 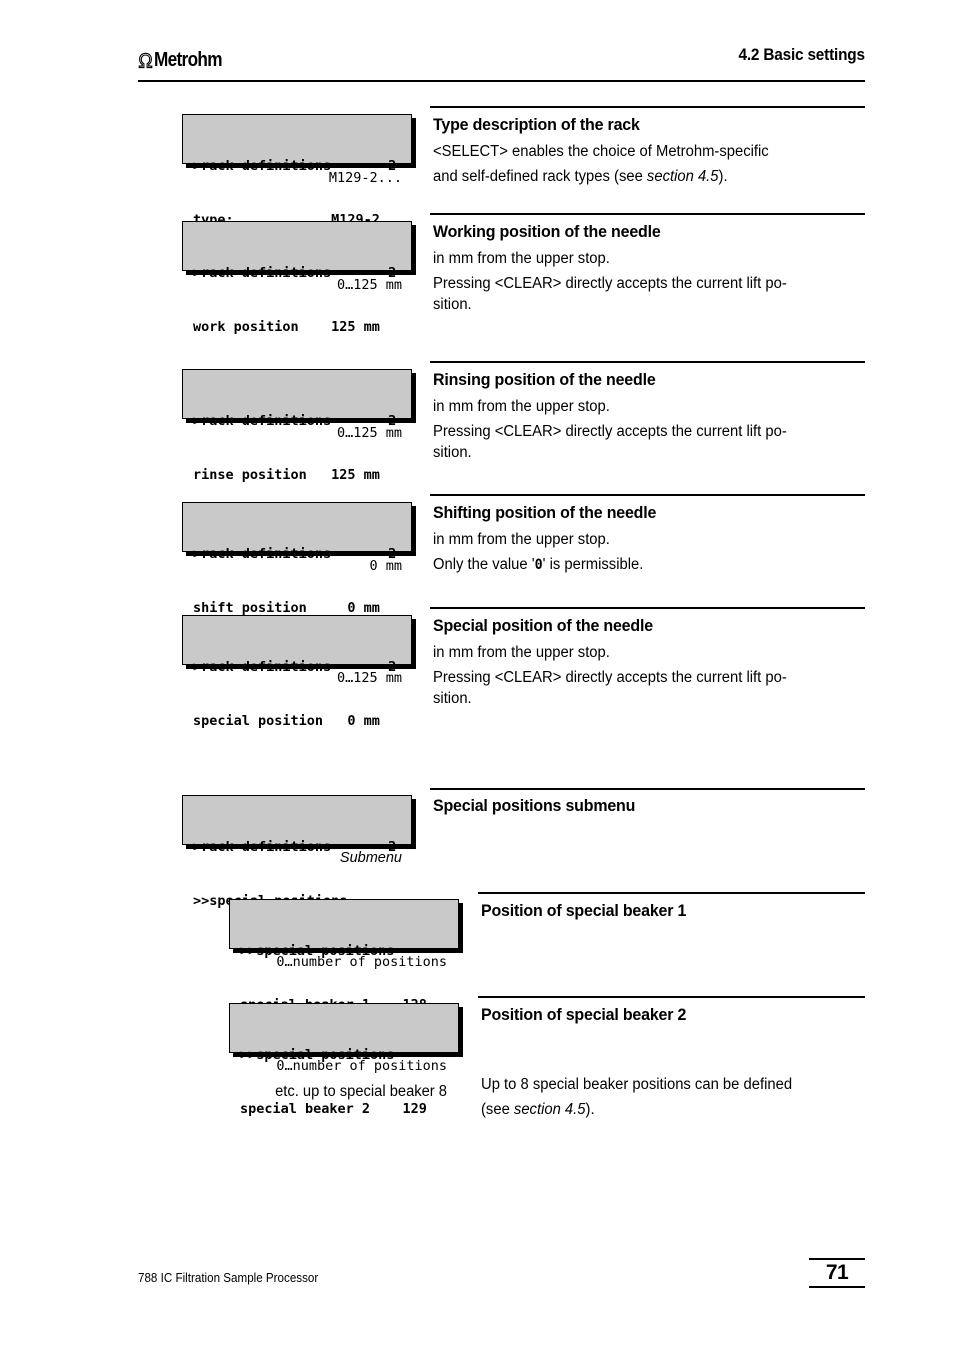 What do you see at coordinates (664, 1109) in the screenshot?
I see `description-paragraph-2: (see section 4.5).` at bounding box center [664, 1109].